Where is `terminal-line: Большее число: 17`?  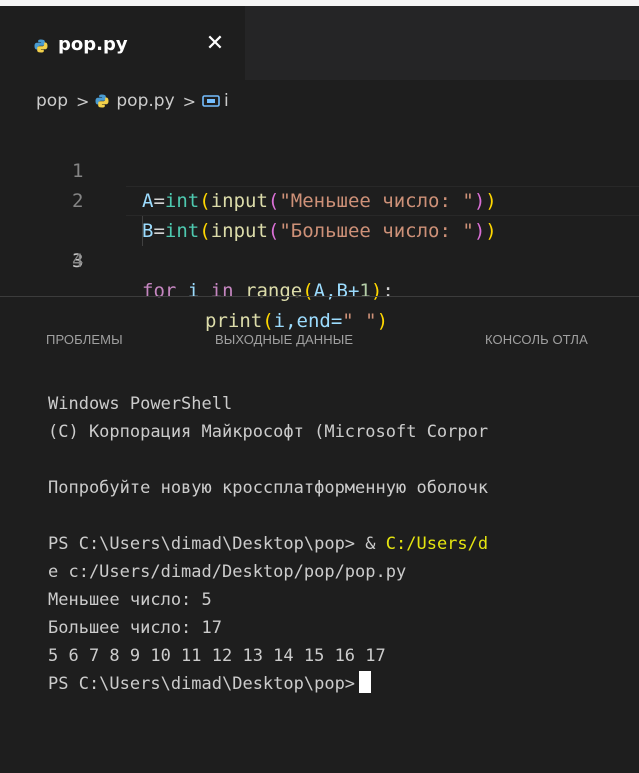 terminal-line: Большее число: 17 is located at coordinates (135, 628).